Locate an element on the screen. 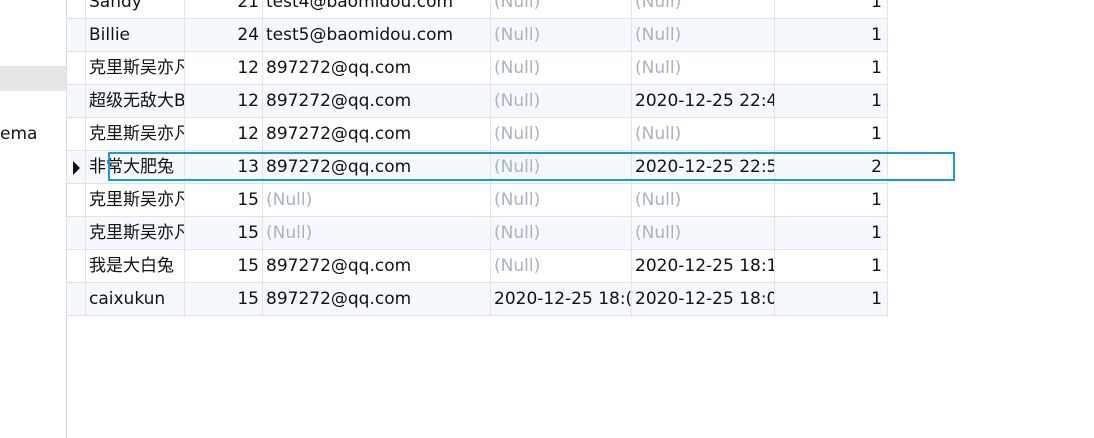  cell-version: 2 is located at coordinates (831, 167).